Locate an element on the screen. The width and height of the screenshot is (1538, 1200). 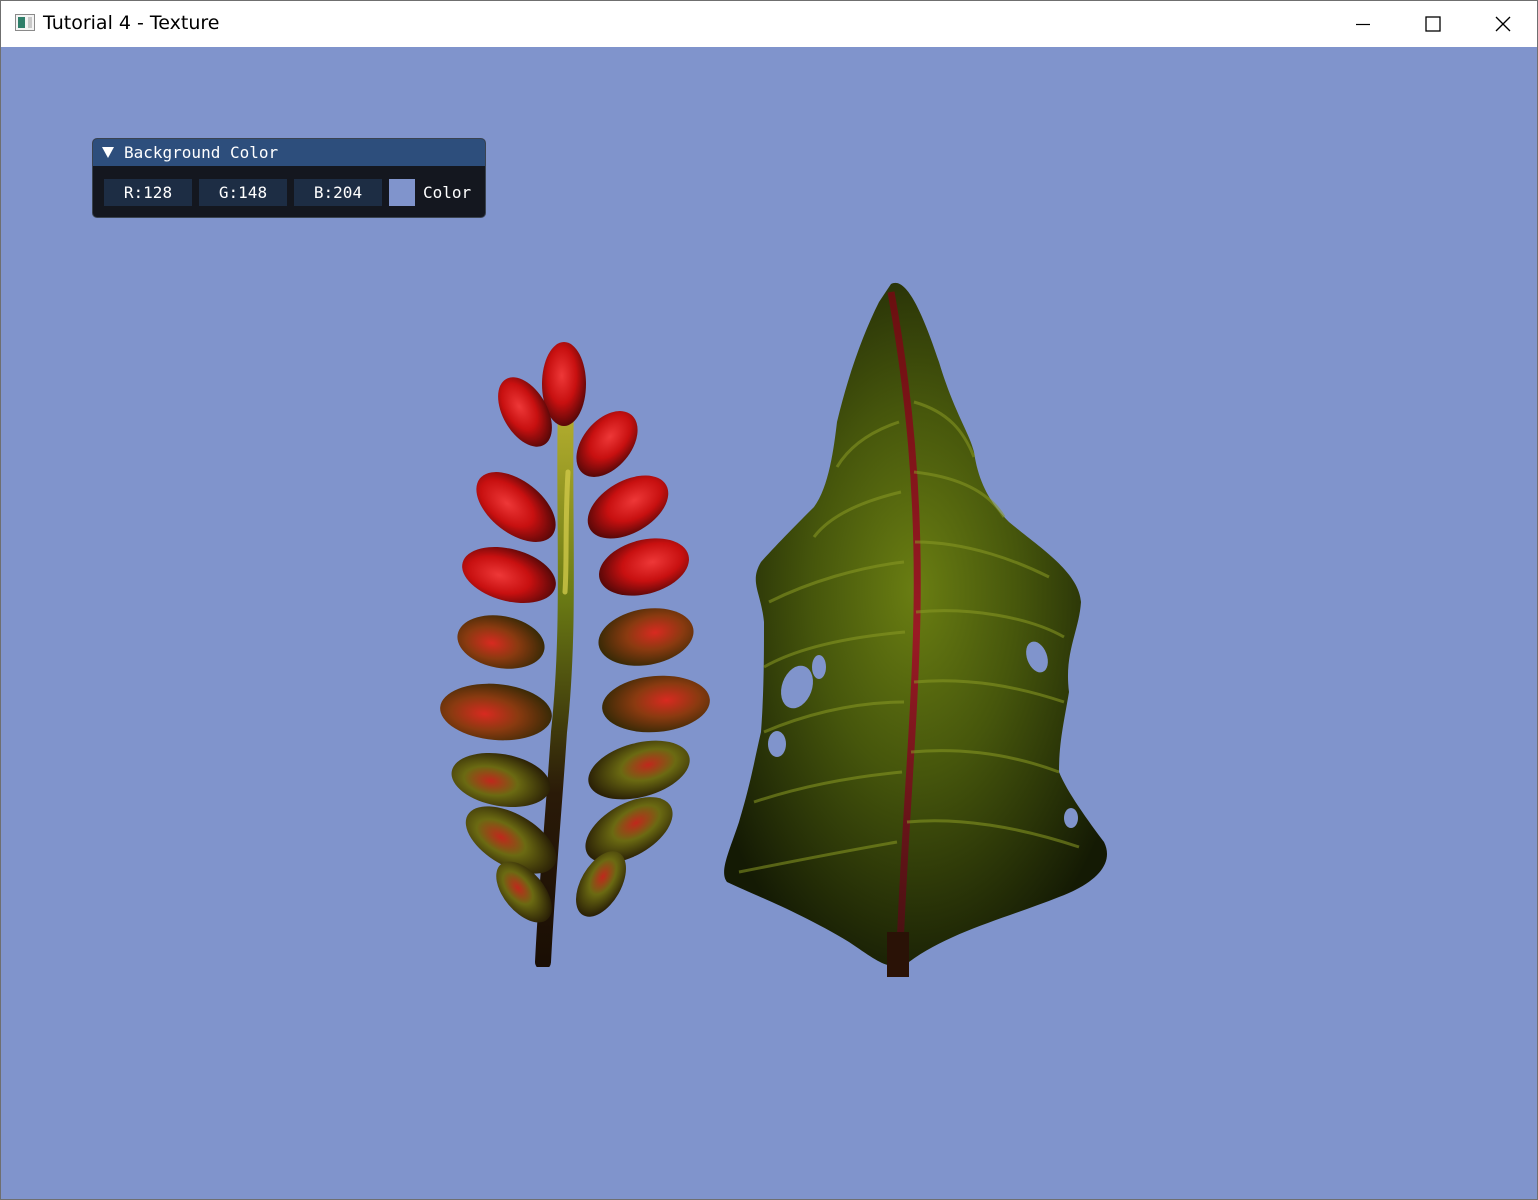
color-label: Color is located at coordinates (447, 192).